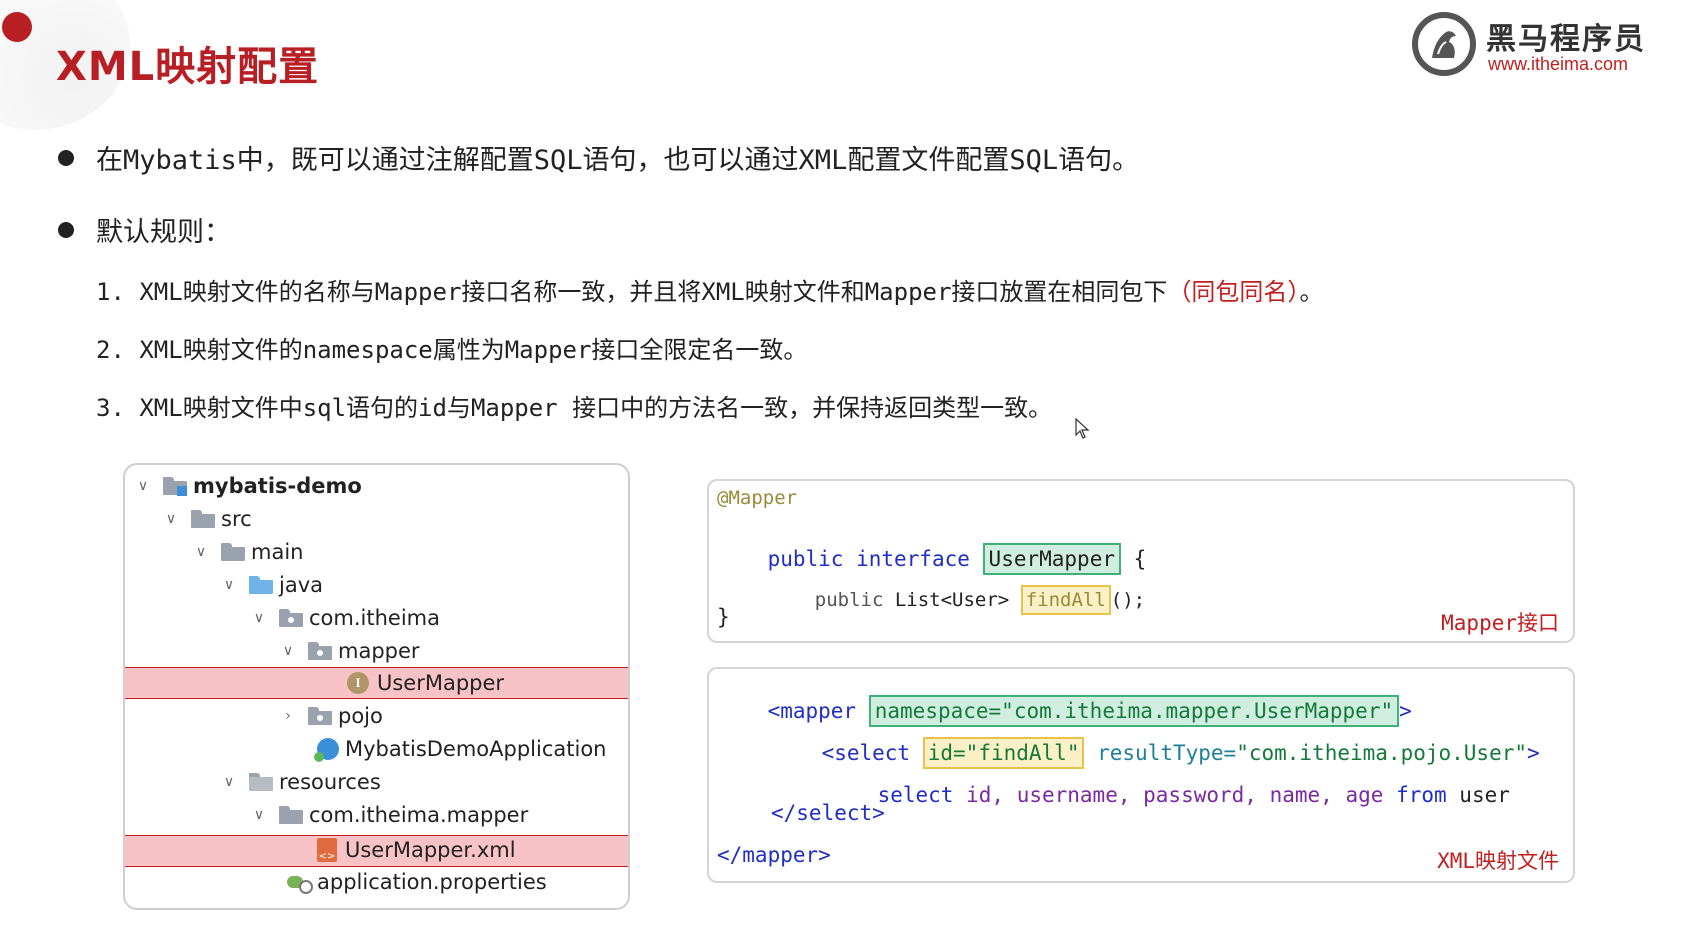 Image resolution: width=1682 pixels, height=930 pixels. Describe the element at coordinates (1484, 795) in the screenshot. I see `sql-table: user` at that location.